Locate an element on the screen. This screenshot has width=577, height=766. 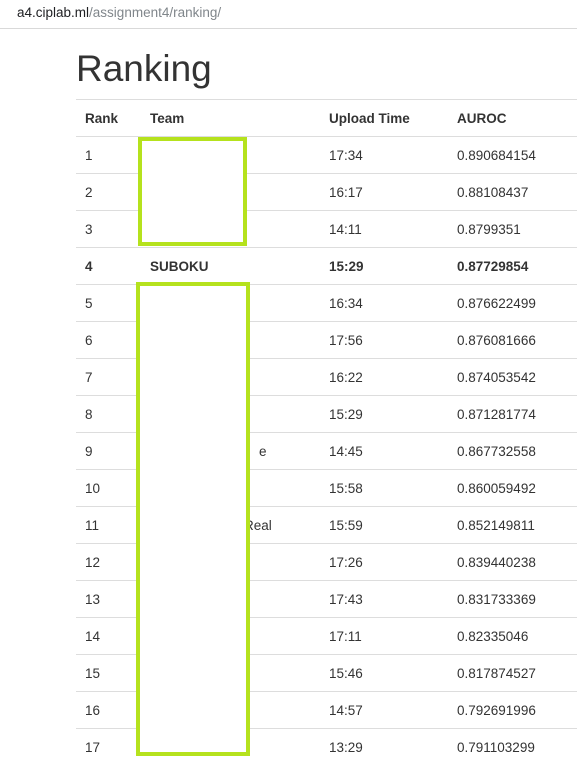
header-rank: Rank is located at coordinates (108, 118).